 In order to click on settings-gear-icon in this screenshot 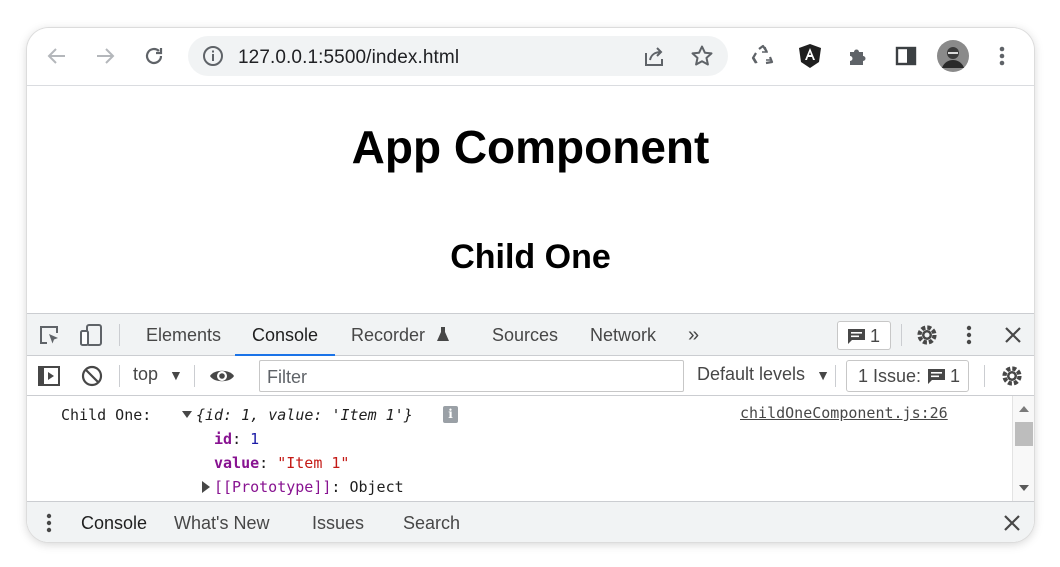, I will do `click(927, 337)`.